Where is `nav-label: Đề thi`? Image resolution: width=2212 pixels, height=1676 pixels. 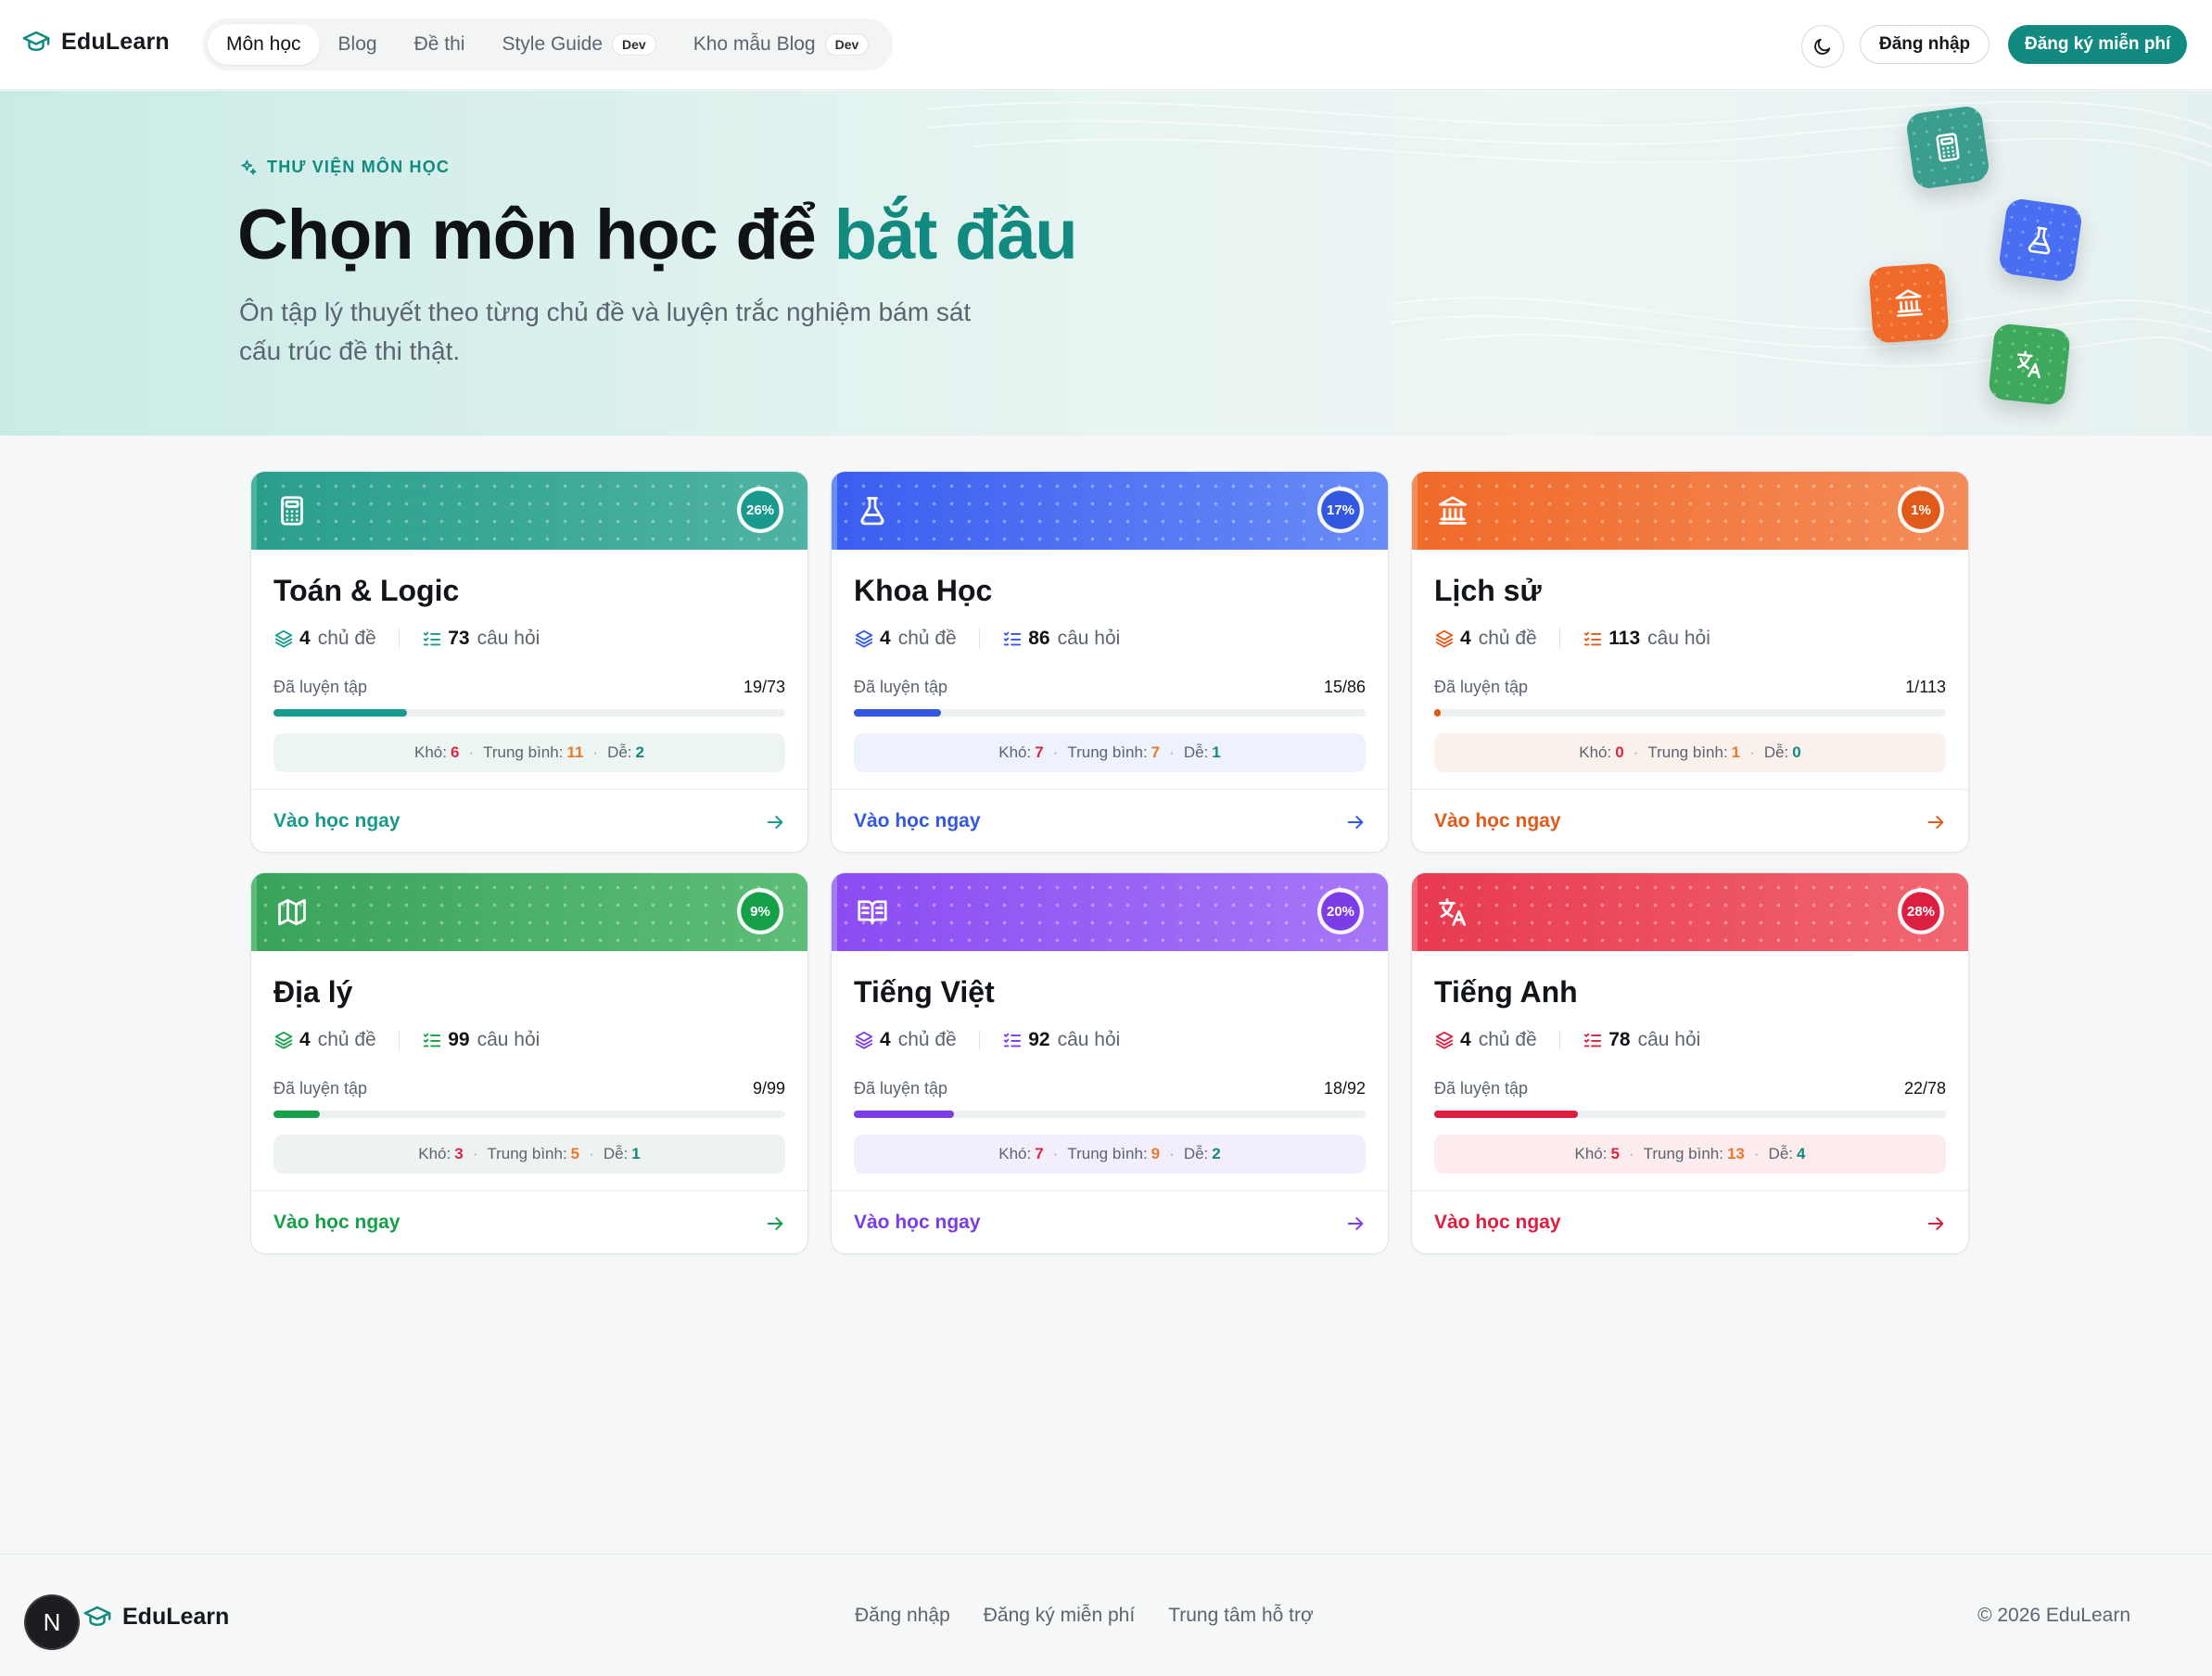
nav-label: Đề thi is located at coordinates (439, 44).